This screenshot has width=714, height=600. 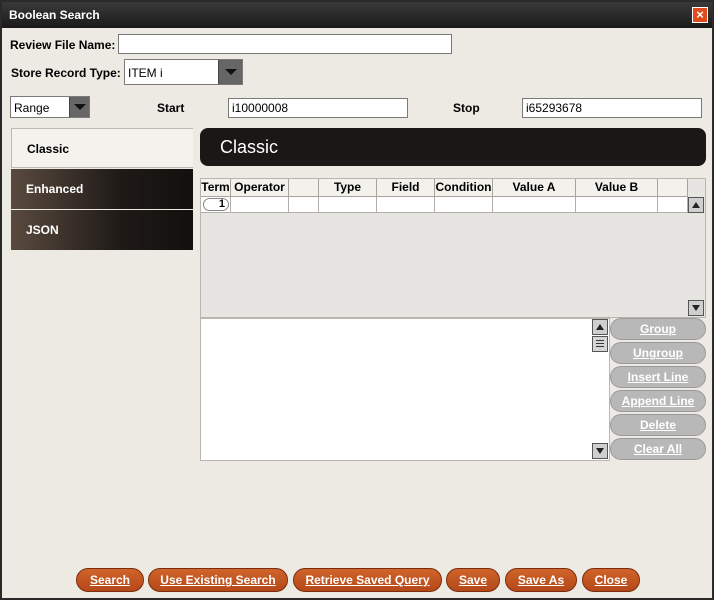 What do you see at coordinates (304, 188) in the screenshot?
I see `column-header-blank` at bounding box center [304, 188].